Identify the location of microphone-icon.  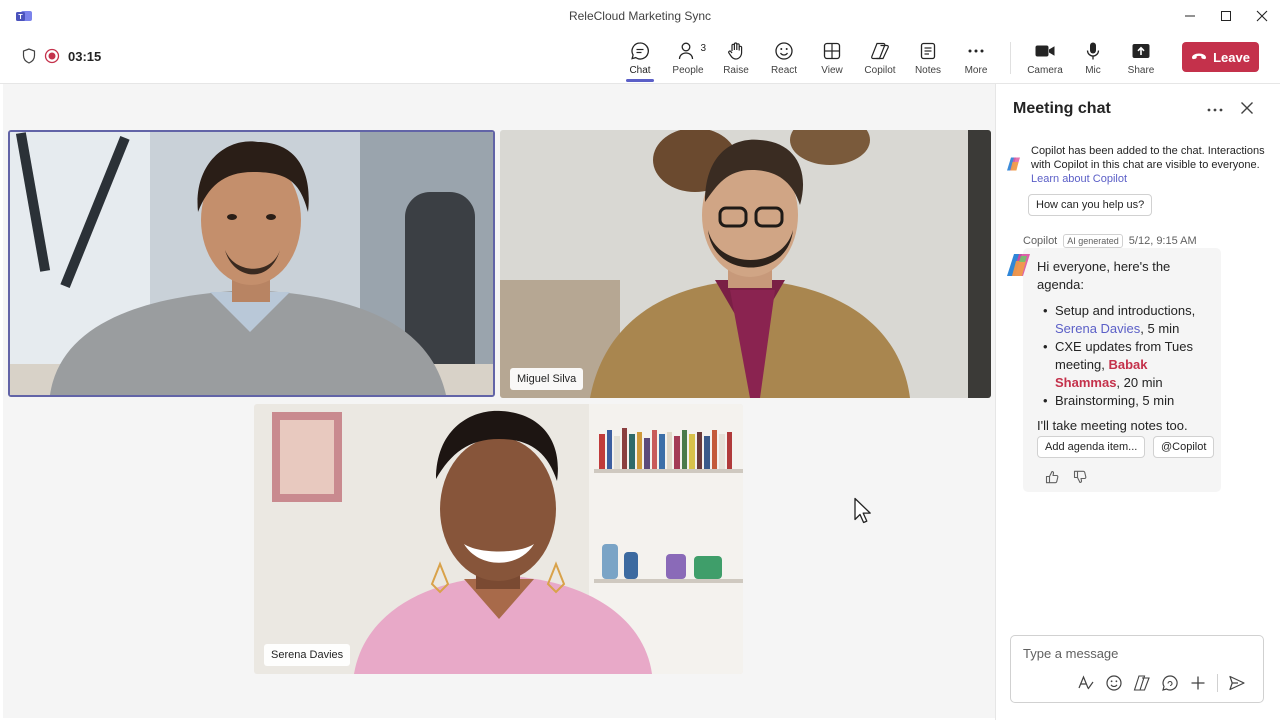
(1093, 51).